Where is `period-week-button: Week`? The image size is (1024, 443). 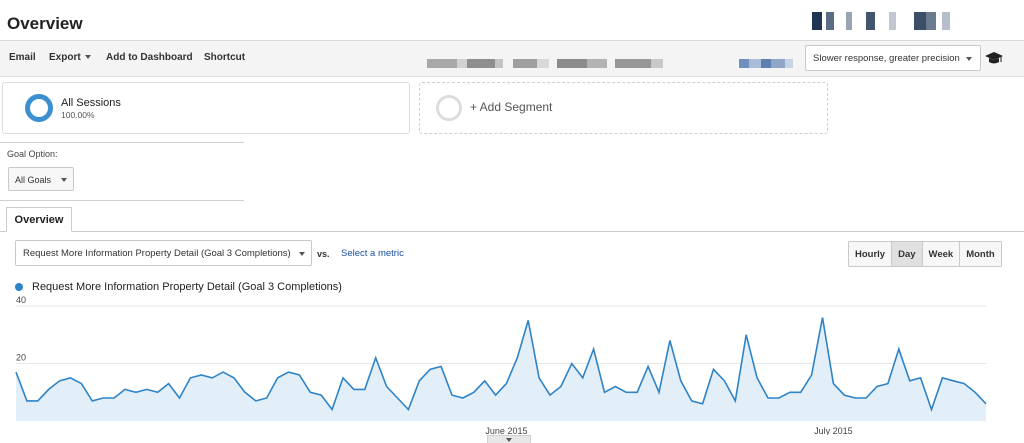
period-week-button: Week is located at coordinates (940, 254).